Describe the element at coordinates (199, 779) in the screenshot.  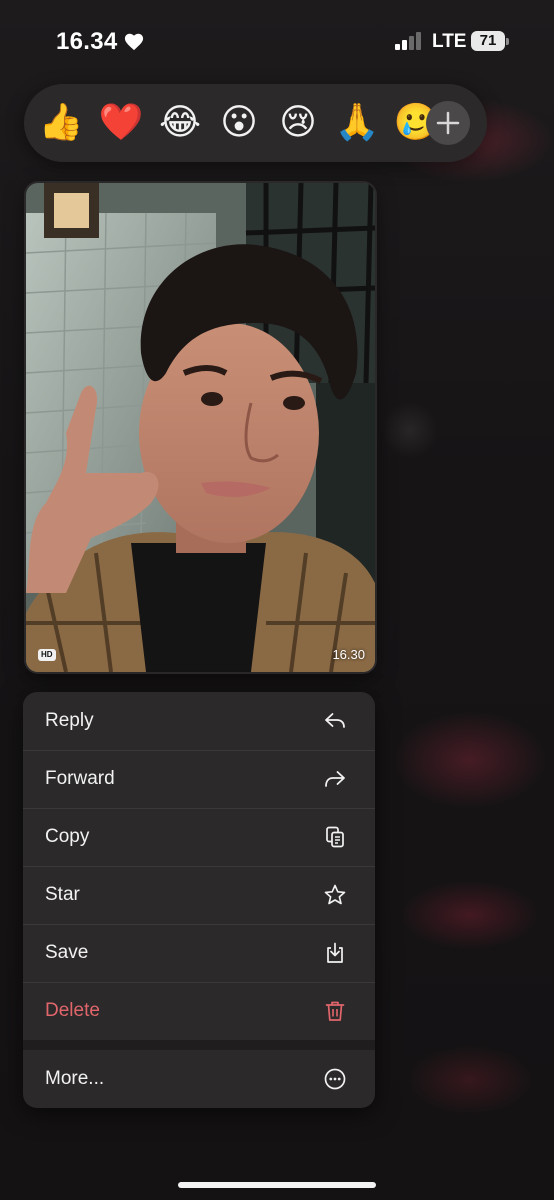
I see `menu-item-forward: Forward` at that location.